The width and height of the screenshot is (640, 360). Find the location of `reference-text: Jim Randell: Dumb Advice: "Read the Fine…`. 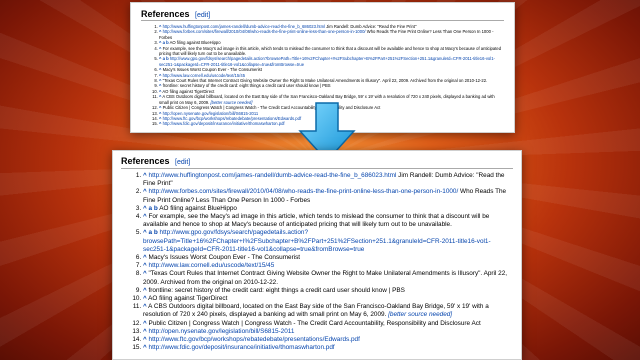

reference-text: Jim Randell: Dumb Advice: "Read the Fine… is located at coordinates (371, 26).